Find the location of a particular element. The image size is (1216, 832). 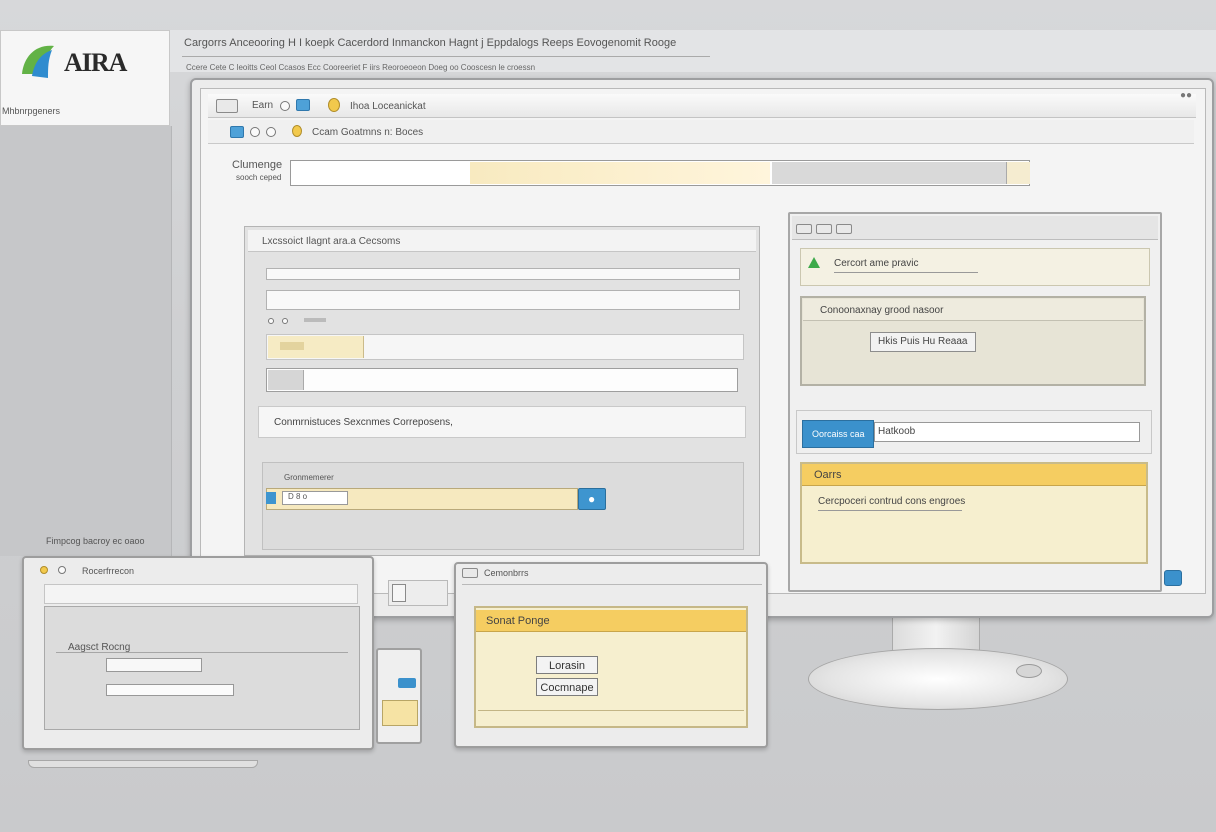

search-highlight is located at coordinates (620, 173).